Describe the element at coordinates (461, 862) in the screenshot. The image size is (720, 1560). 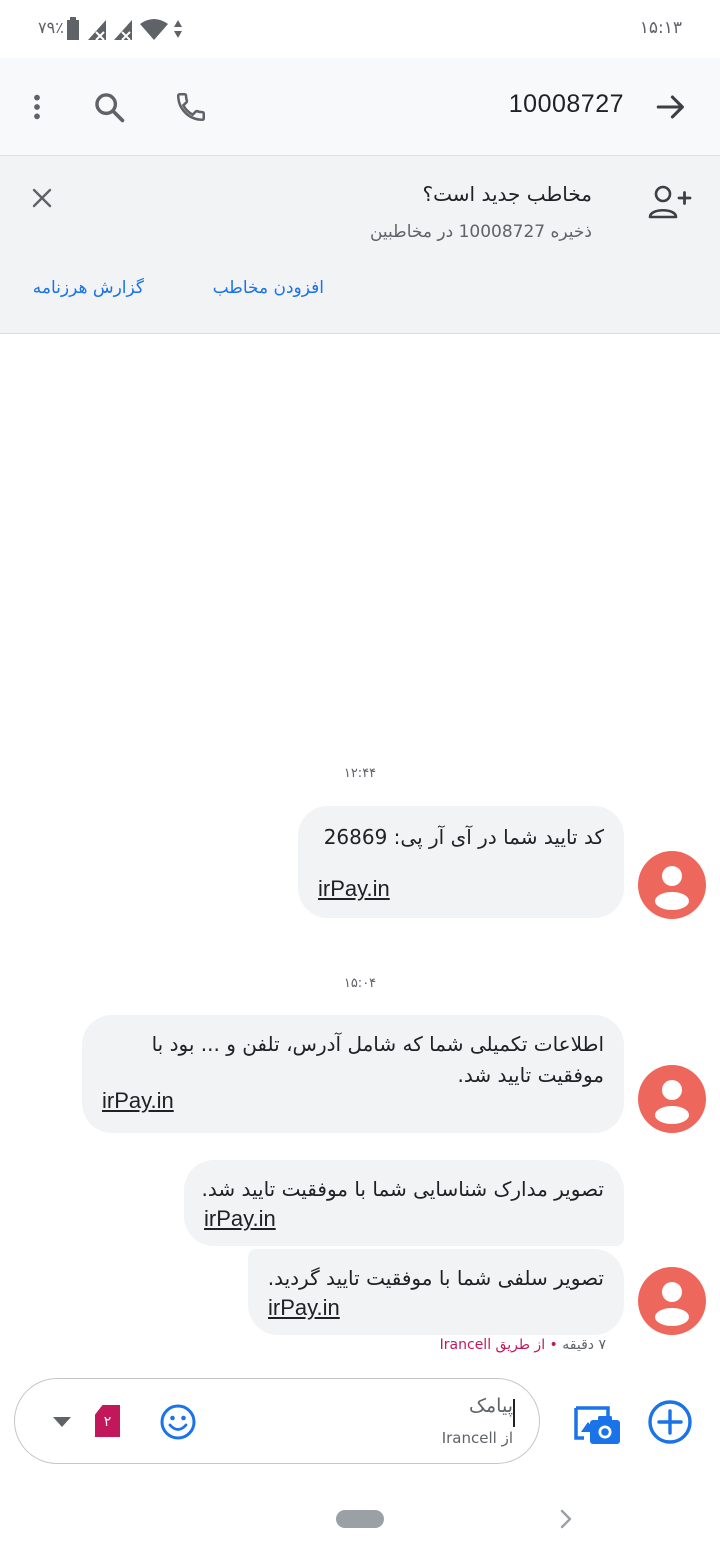
I see `message-bubble: کد تایید شما در آی آر پی: 26869 irPay.in` at that location.